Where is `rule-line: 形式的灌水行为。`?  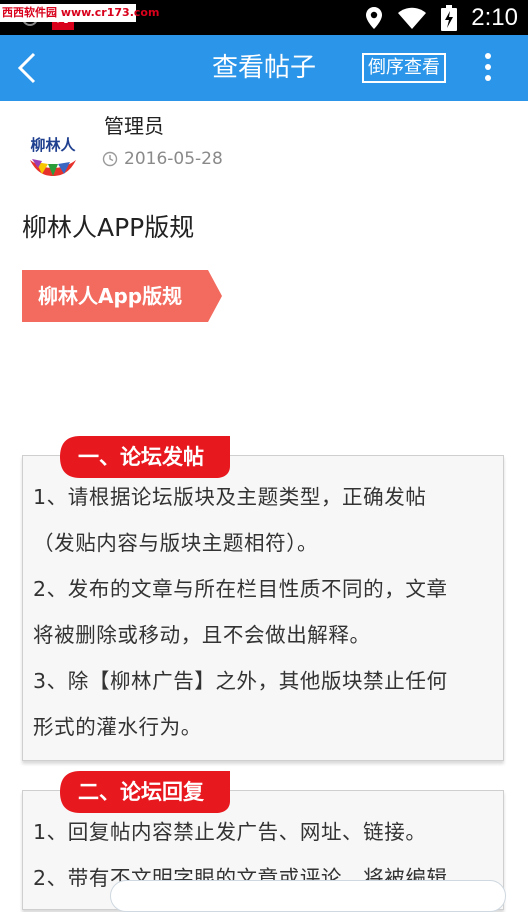 rule-line: 形式的灌水行为。 is located at coordinates (117, 727).